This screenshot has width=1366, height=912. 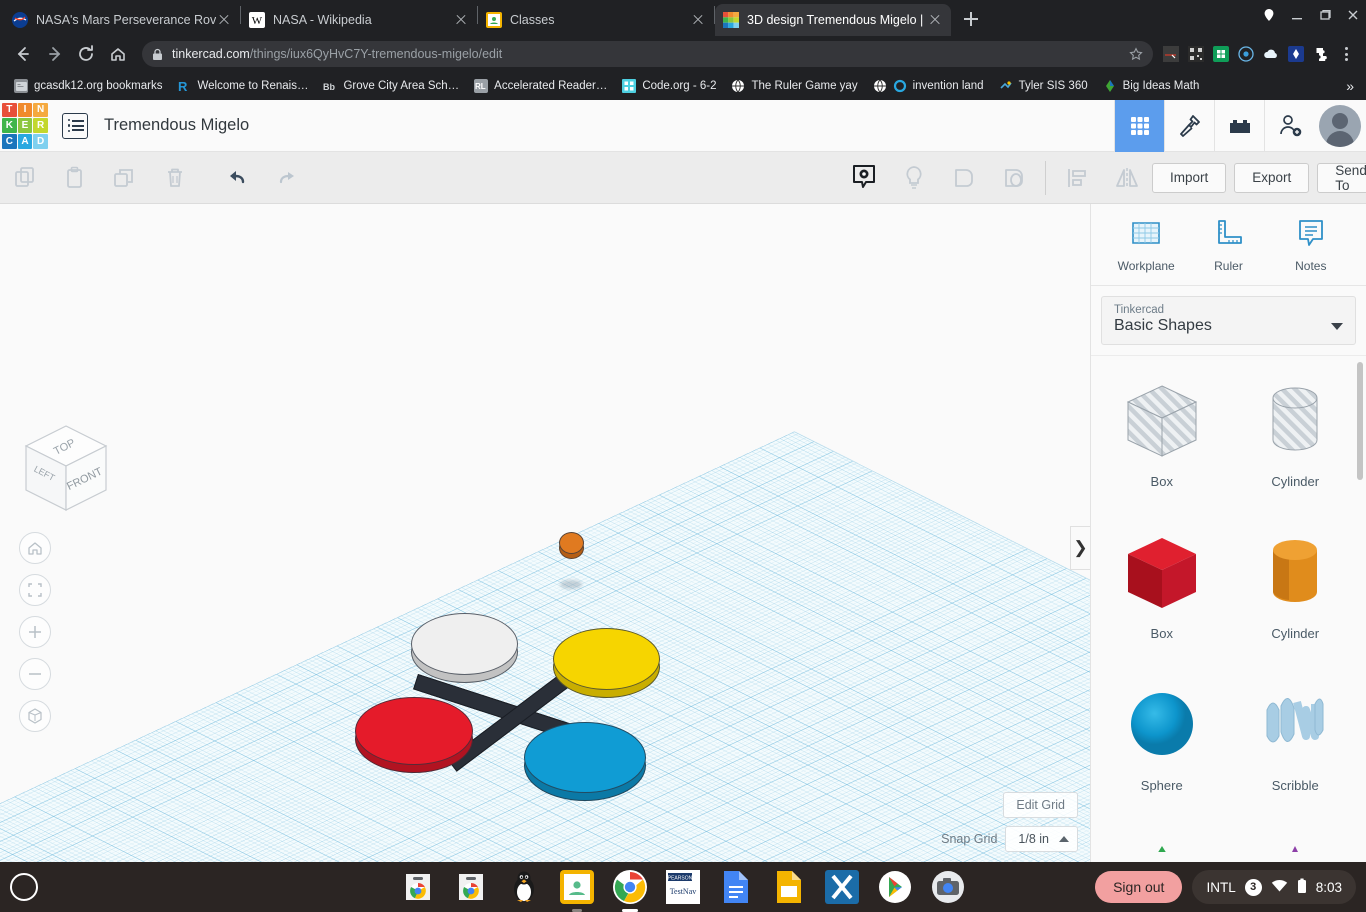 I want to click on view-cube: TOP LEFT FRONT, so click(x=66, y=468).